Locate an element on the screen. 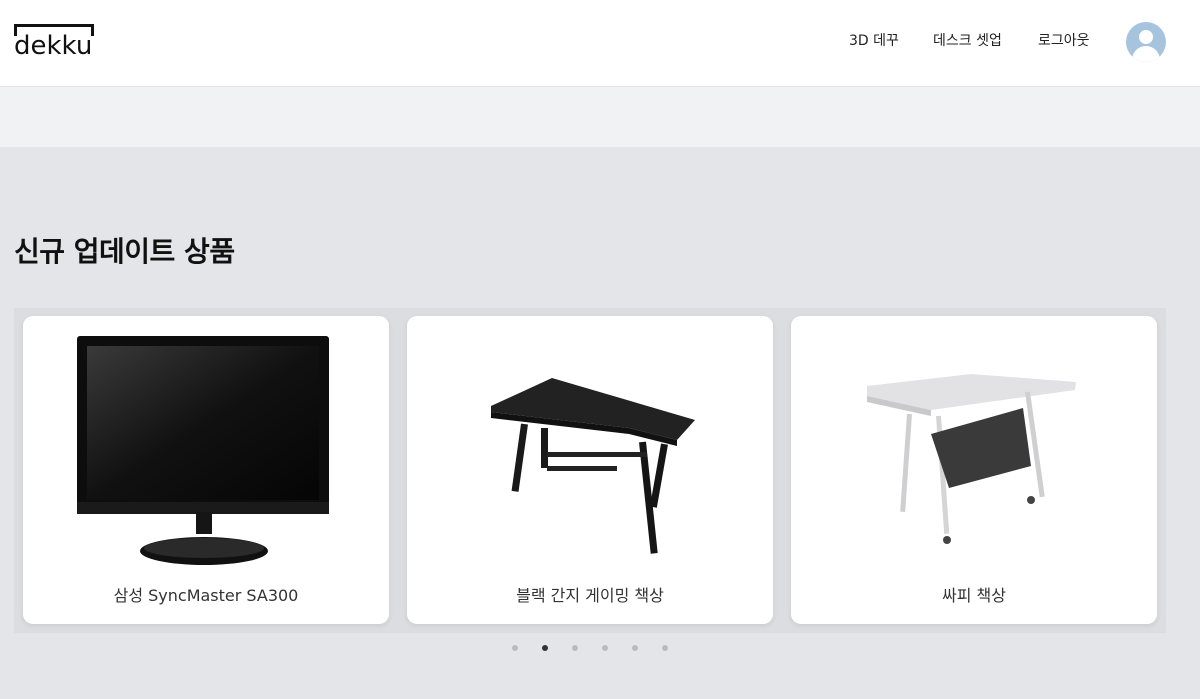 This screenshot has width=1200, height=699. product-name: 삼성 SyncMaster SA300 is located at coordinates (206, 595).